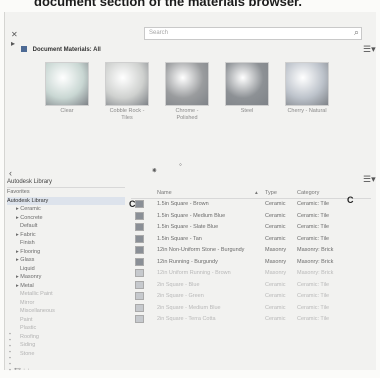 This screenshot has width=380, height=378. What do you see at coordinates (66, 183) in the screenshot?
I see `library-header: Autodesk Library` at bounding box center [66, 183].